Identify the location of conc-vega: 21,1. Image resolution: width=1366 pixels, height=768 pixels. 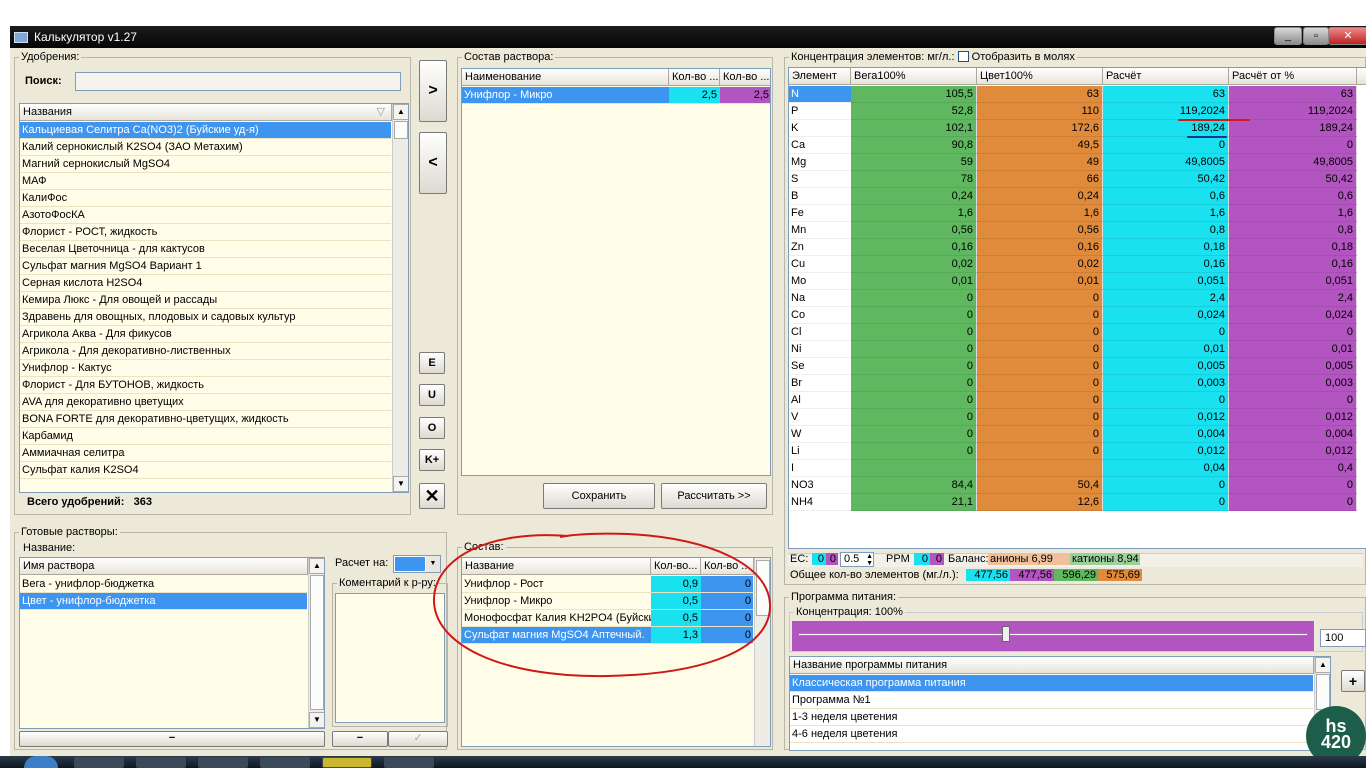
(914, 502).